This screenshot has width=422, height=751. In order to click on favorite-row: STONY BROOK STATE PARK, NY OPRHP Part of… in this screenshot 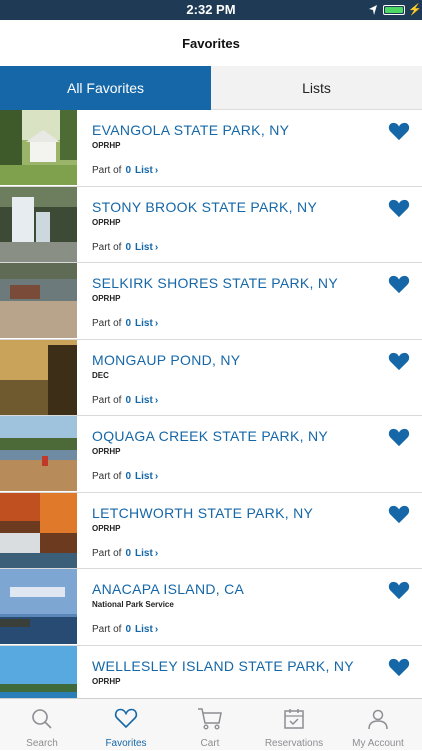, I will do `click(211, 224)`.